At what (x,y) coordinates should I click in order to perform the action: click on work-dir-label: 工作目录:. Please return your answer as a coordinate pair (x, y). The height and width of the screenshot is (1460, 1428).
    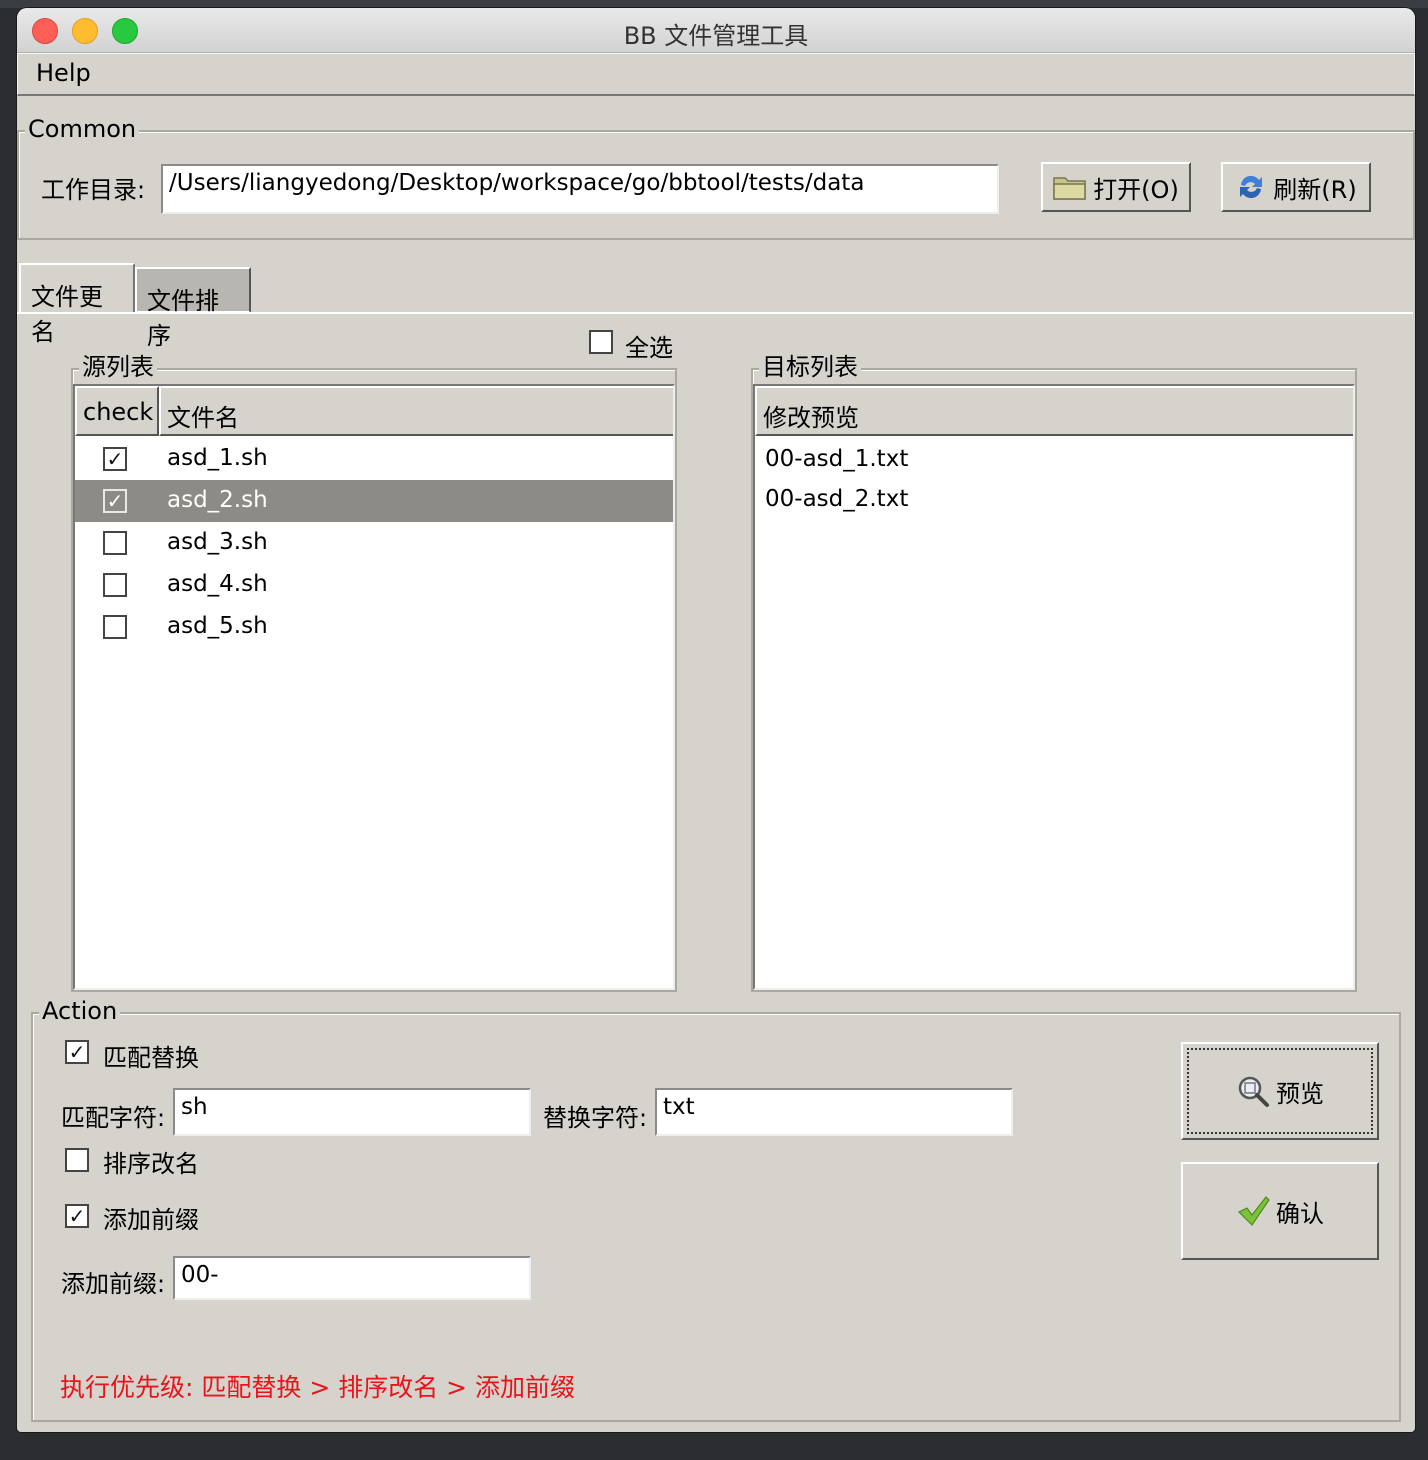
    Looking at the image, I should click on (93, 190).